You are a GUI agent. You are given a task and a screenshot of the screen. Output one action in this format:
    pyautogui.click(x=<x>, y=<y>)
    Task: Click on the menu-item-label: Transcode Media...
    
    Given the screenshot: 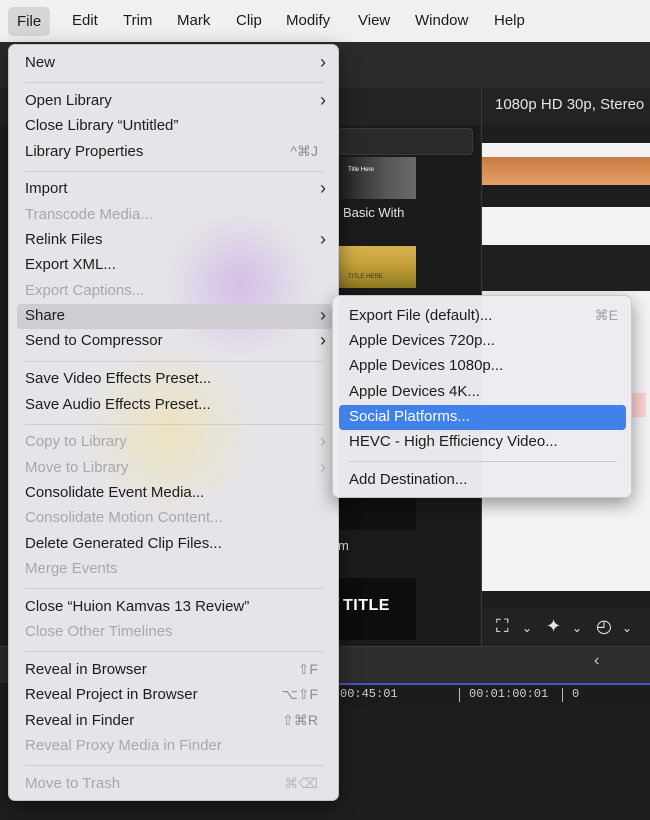 What is the action you would take?
    pyautogui.click(x=89, y=214)
    